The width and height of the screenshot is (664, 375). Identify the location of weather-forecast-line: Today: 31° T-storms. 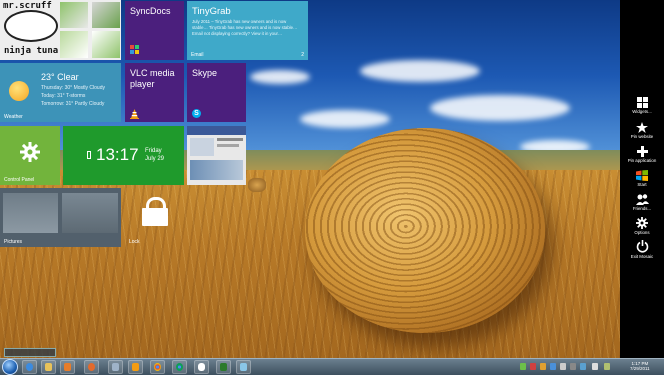
(63, 96).